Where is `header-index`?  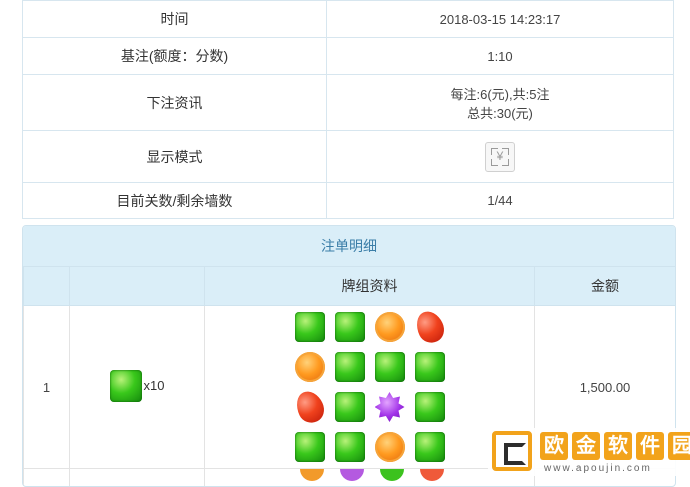 header-index is located at coordinates (47, 286).